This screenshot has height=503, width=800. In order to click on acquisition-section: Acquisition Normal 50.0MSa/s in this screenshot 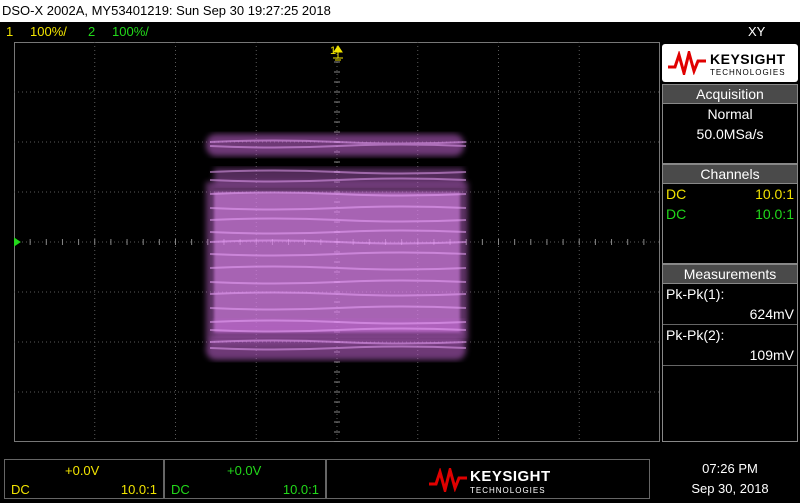, I will do `click(730, 124)`.